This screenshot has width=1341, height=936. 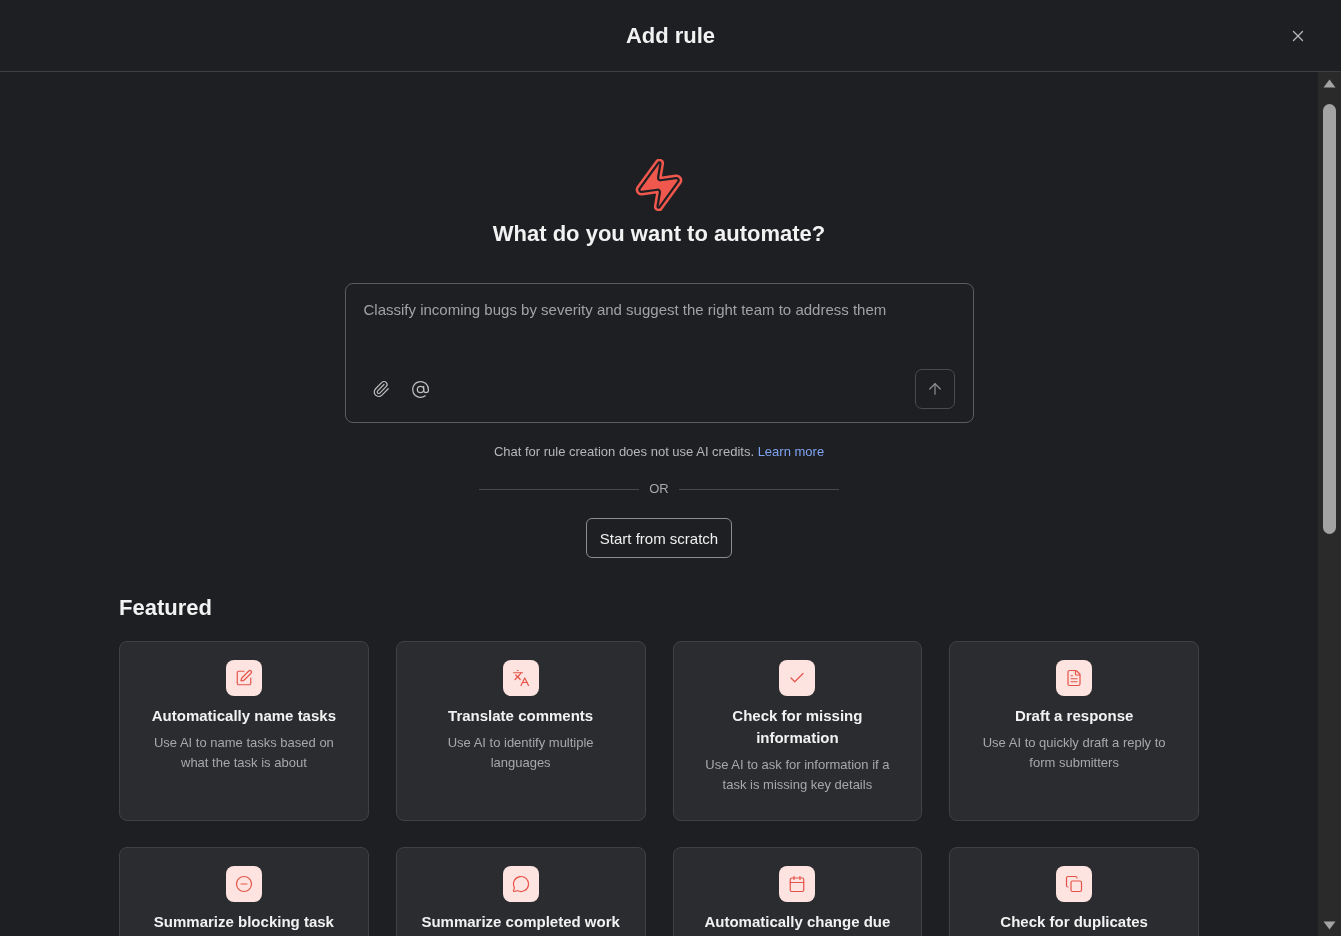 What do you see at coordinates (520, 731) in the screenshot?
I see `rule-card: Translate comments Use AI to identify multiple languages` at bounding box center [520, 731].